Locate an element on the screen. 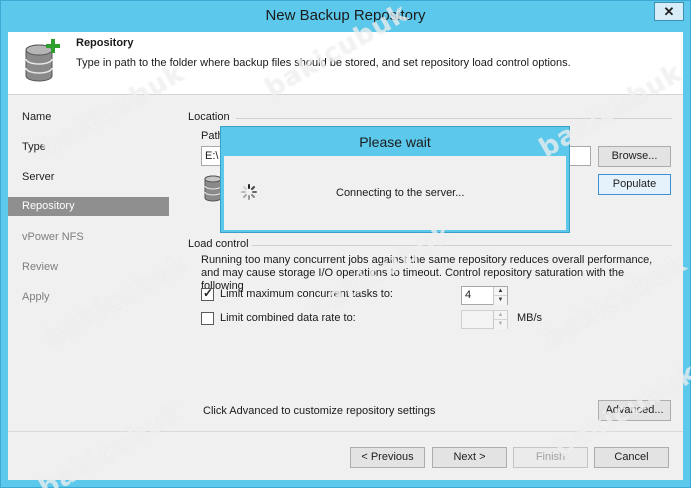 The width and height of the screenshot is (691, 488). limit-tasks-label: Limit maximum concurrent tasks to: is located at coordinates (306, 294).